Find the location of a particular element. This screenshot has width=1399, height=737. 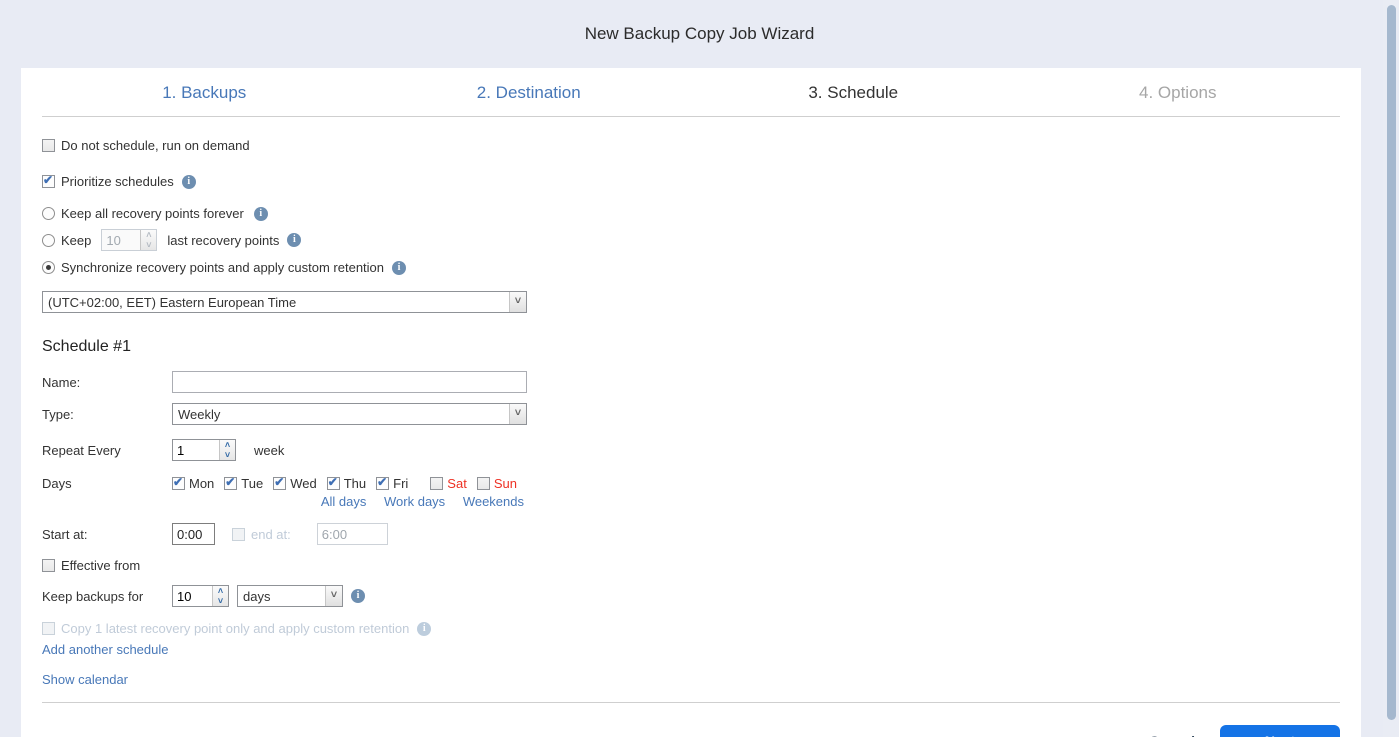

tab-schedule: 3. Schedule is located at coordinates (853, 92).